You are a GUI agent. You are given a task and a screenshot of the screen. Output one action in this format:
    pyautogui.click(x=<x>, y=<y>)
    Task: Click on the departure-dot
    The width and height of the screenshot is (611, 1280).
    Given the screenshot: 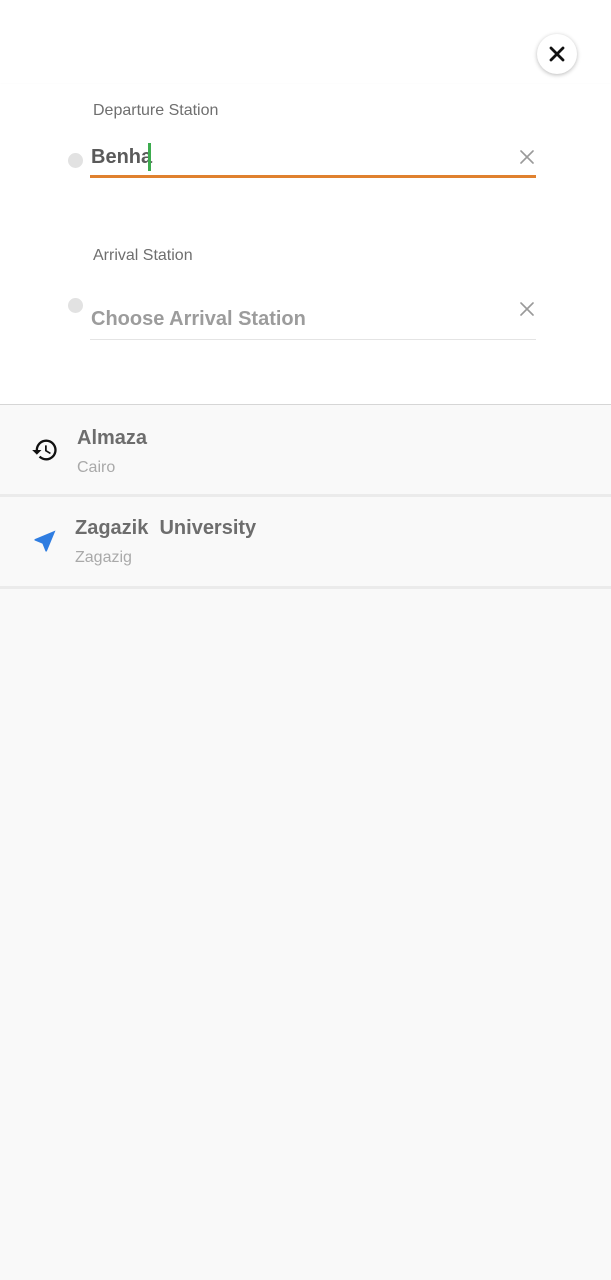 What is the action you would take?
    pyautogui.click(x=75, y=160)
    